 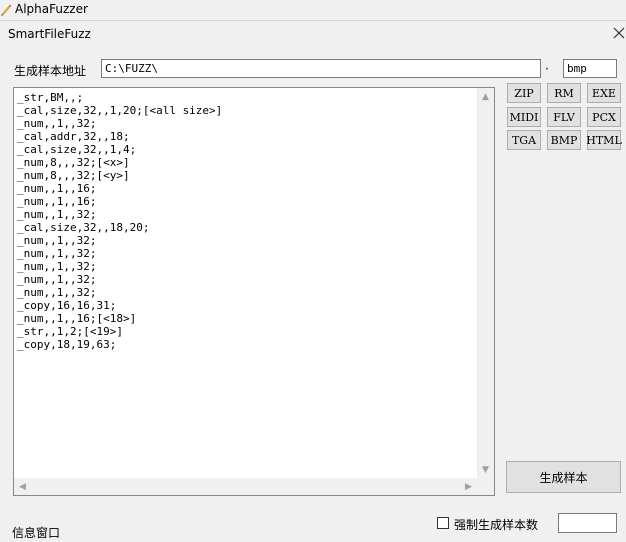 I want to click on force-count-label: 强制生成样本数, so click(x=496, y=525).